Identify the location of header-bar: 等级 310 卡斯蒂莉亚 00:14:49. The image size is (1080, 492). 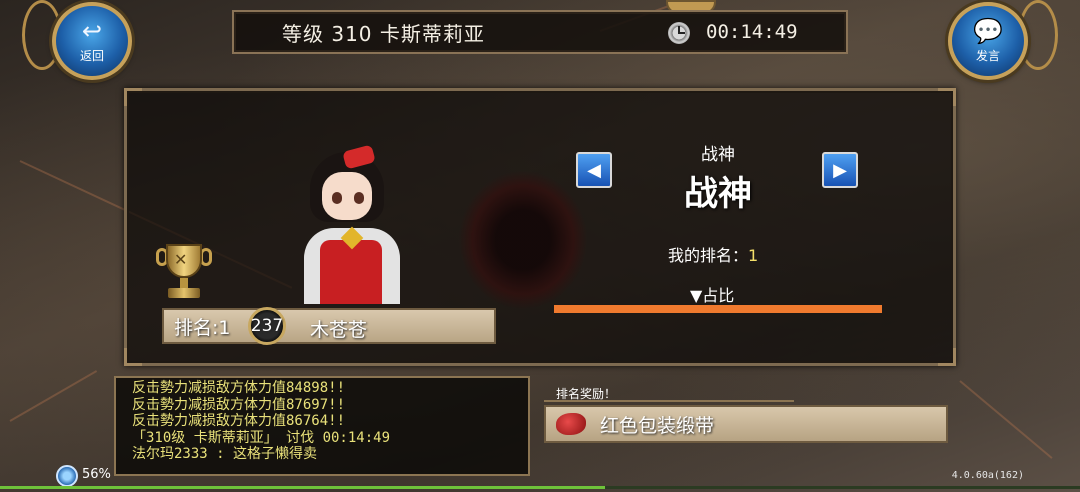
(540, 32).